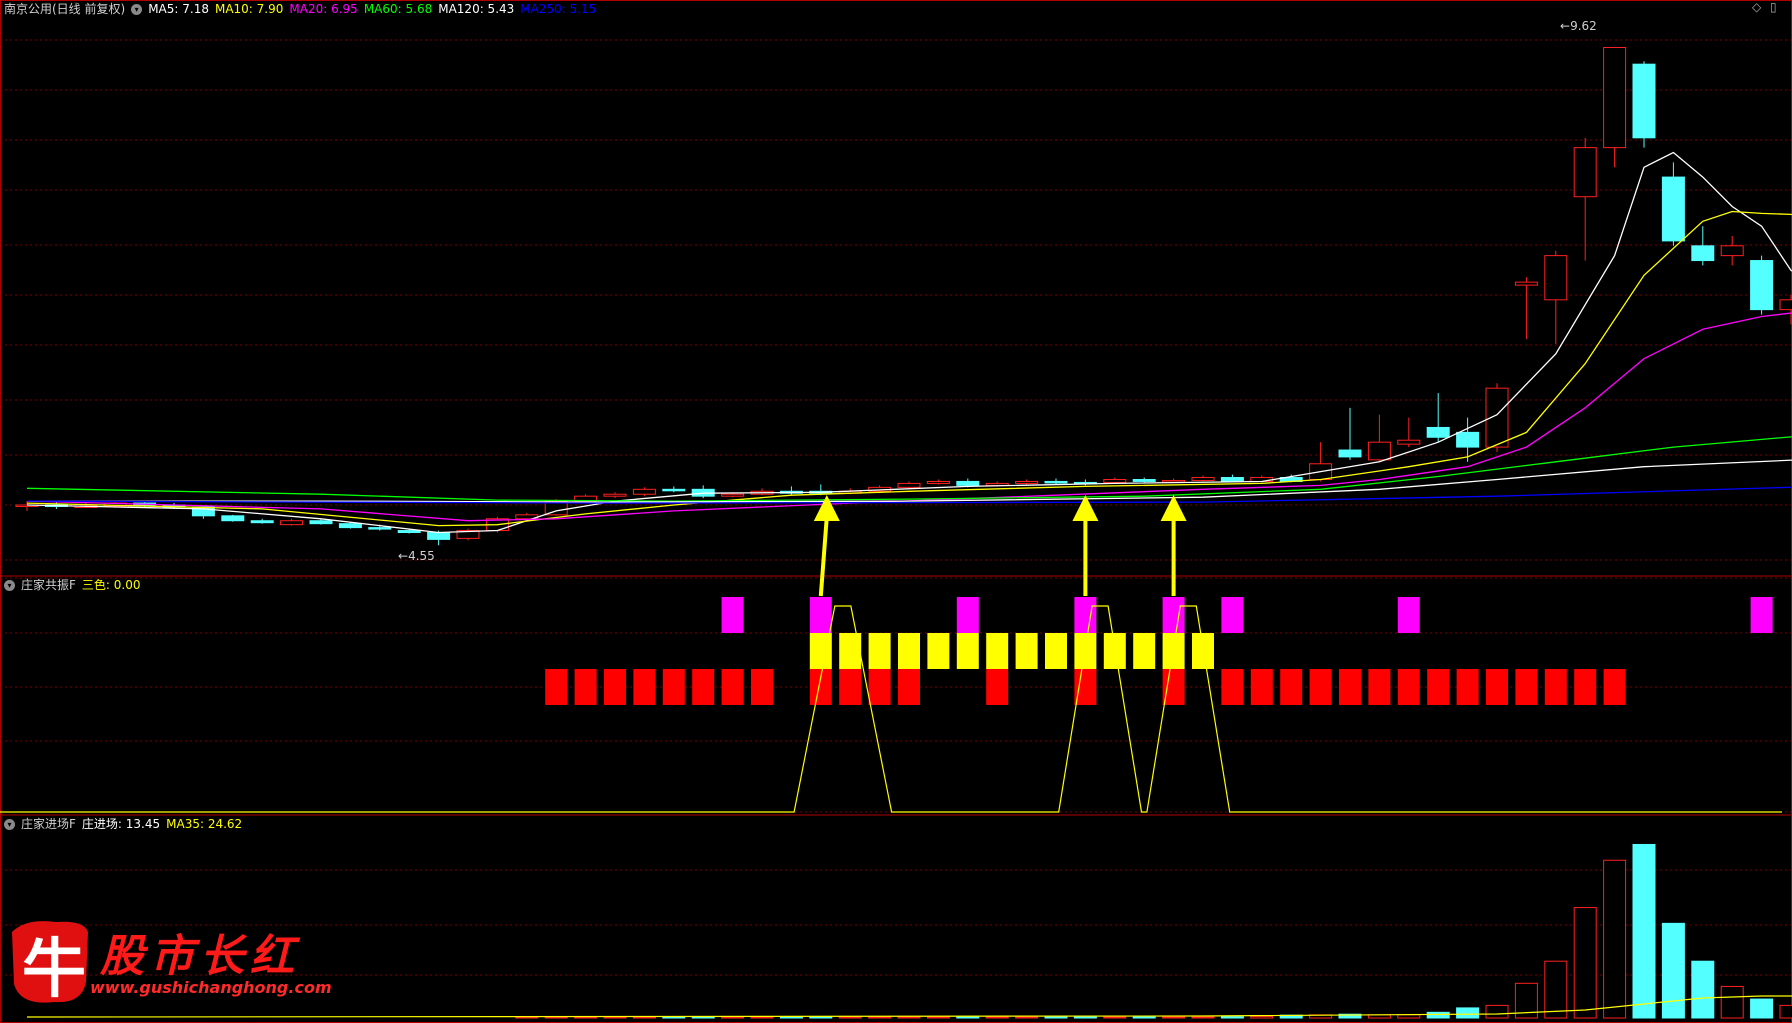  Describe the element at coordinates (826, 508) in the screenshot. I see `signal-arrow-head` at that location.